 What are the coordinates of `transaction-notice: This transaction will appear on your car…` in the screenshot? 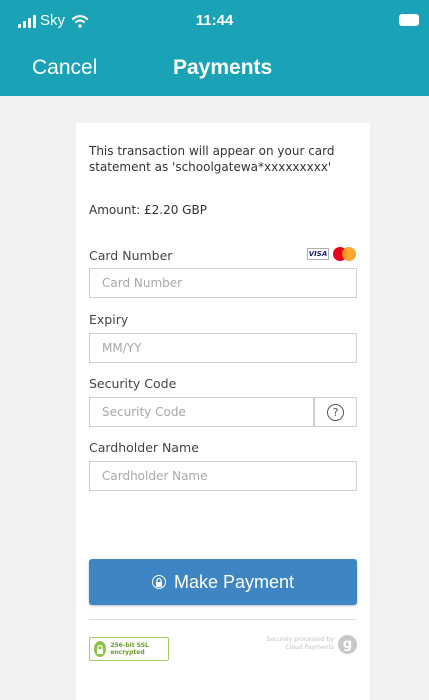 It's located at (212, 159).